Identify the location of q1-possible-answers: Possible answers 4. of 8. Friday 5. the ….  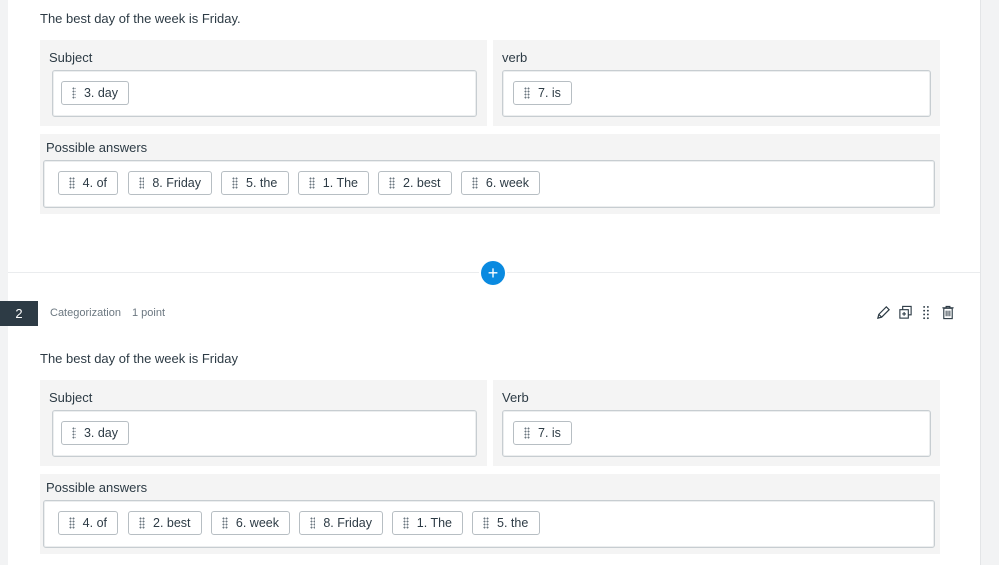
(490, 174).